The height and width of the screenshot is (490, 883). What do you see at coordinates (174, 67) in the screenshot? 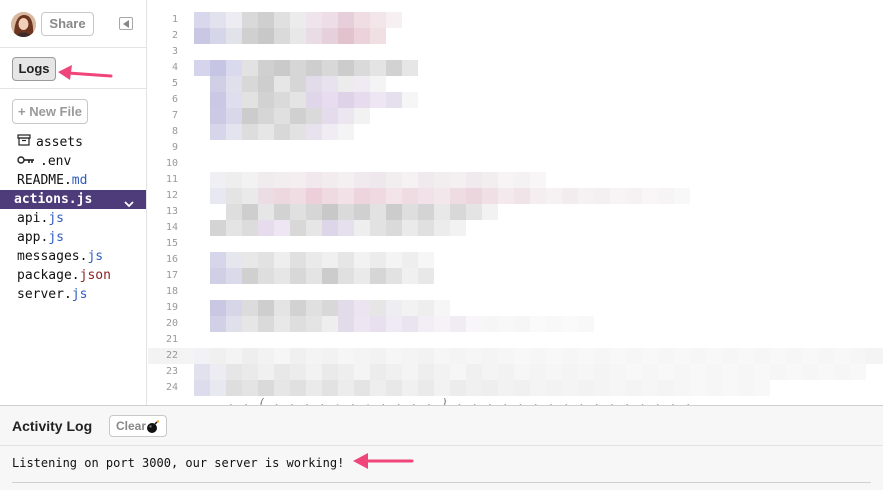
I see `line-number: 4` at bounding box center [174, 67].